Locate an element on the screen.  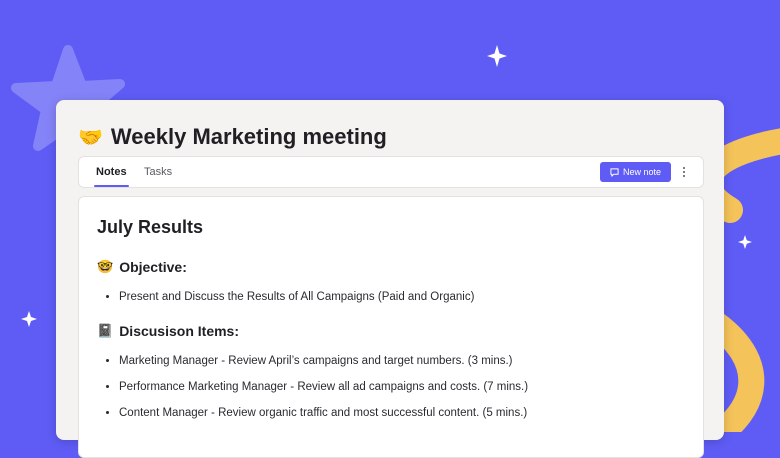
nerd-face-icon: 🤓 is located at coordinates (105, 267).